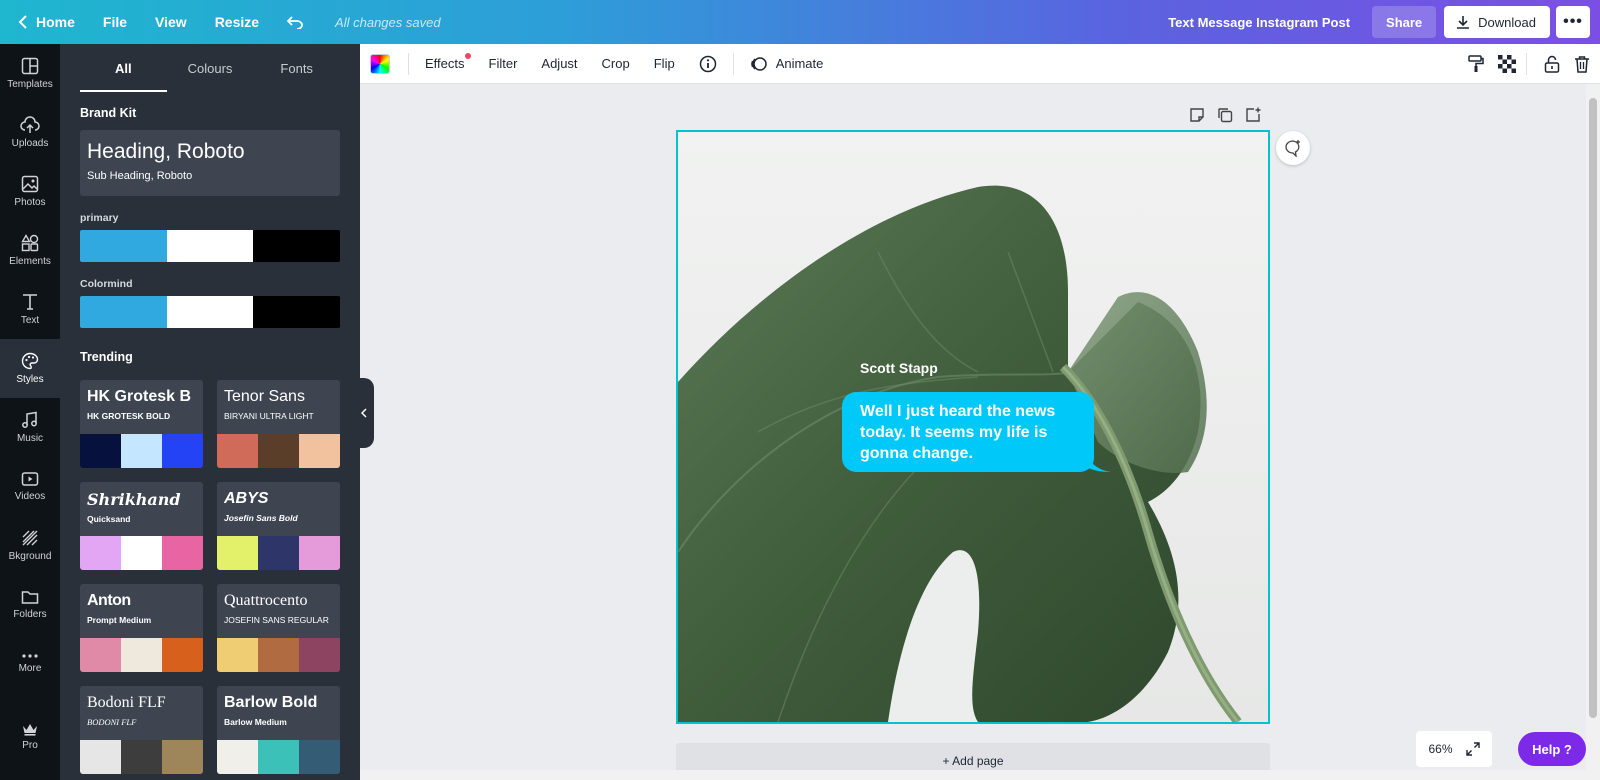  I want to click on rail-item-text: Text, so click(30, 309).